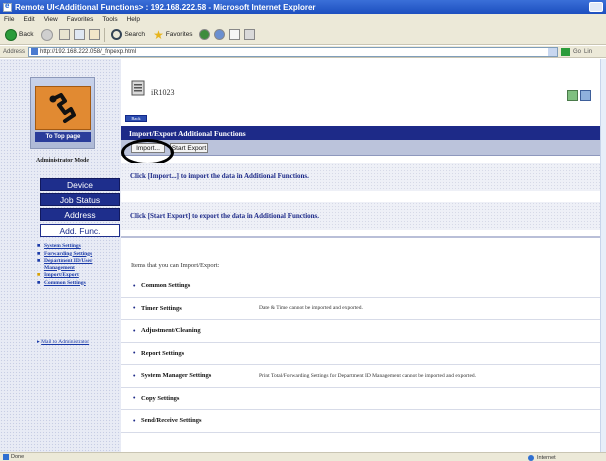 This screenshot has height=461, width=606. What do you see at coordinates (363, 148) in the screenshot?
I see `action-button-row: Import... Start Export` at bounding box center [363, 148].